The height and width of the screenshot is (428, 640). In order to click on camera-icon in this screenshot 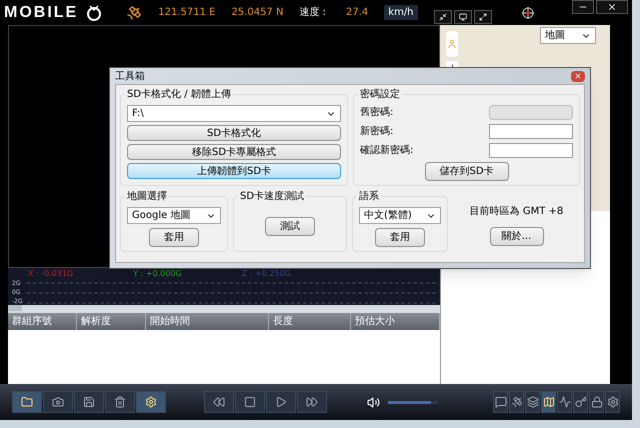, I will do `click(58, 402)`.